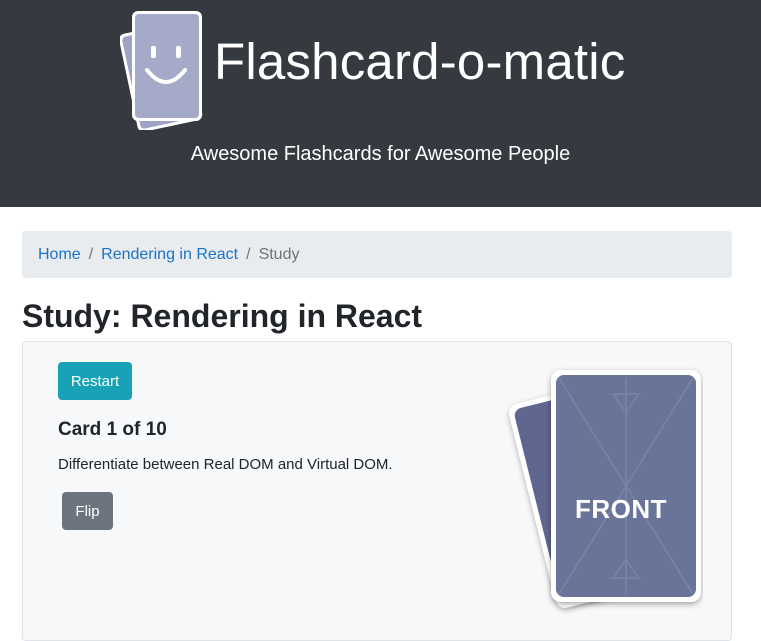  Describe the element at coordinates (95, 381) in the screenshot. I see `restart-button: Restart` at that location.